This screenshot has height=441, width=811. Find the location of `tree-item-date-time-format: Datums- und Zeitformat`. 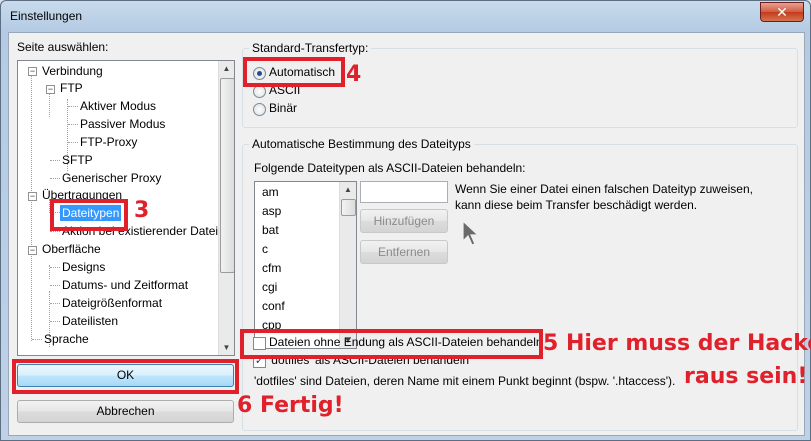

tree-item-date-time-format: Datums- und Zeitformat is located at coordinates (125, 285).